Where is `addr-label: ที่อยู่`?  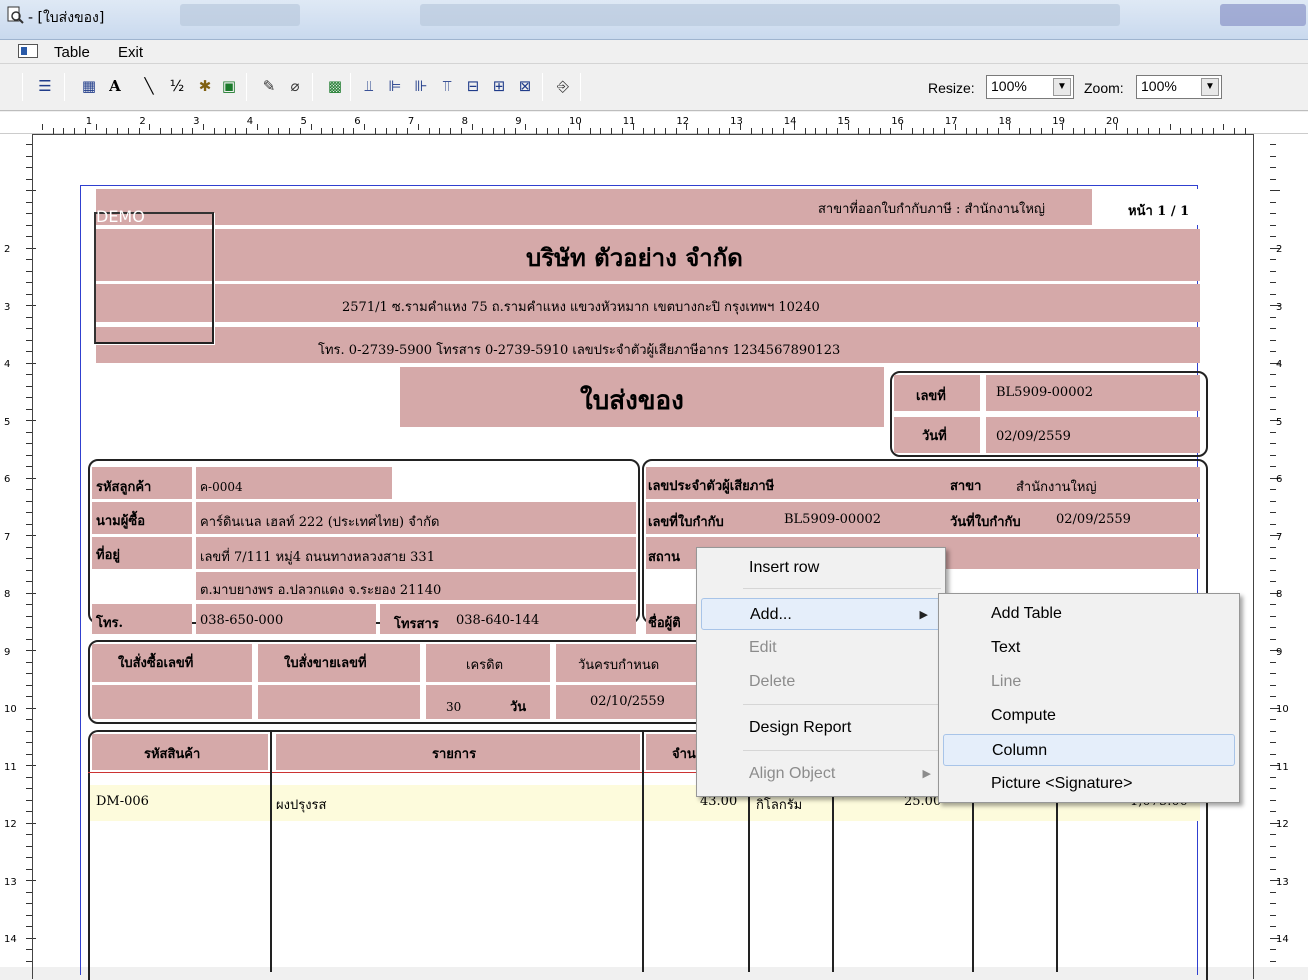 addr-label: ที่อยู่ is located at coordinates (108, 555).